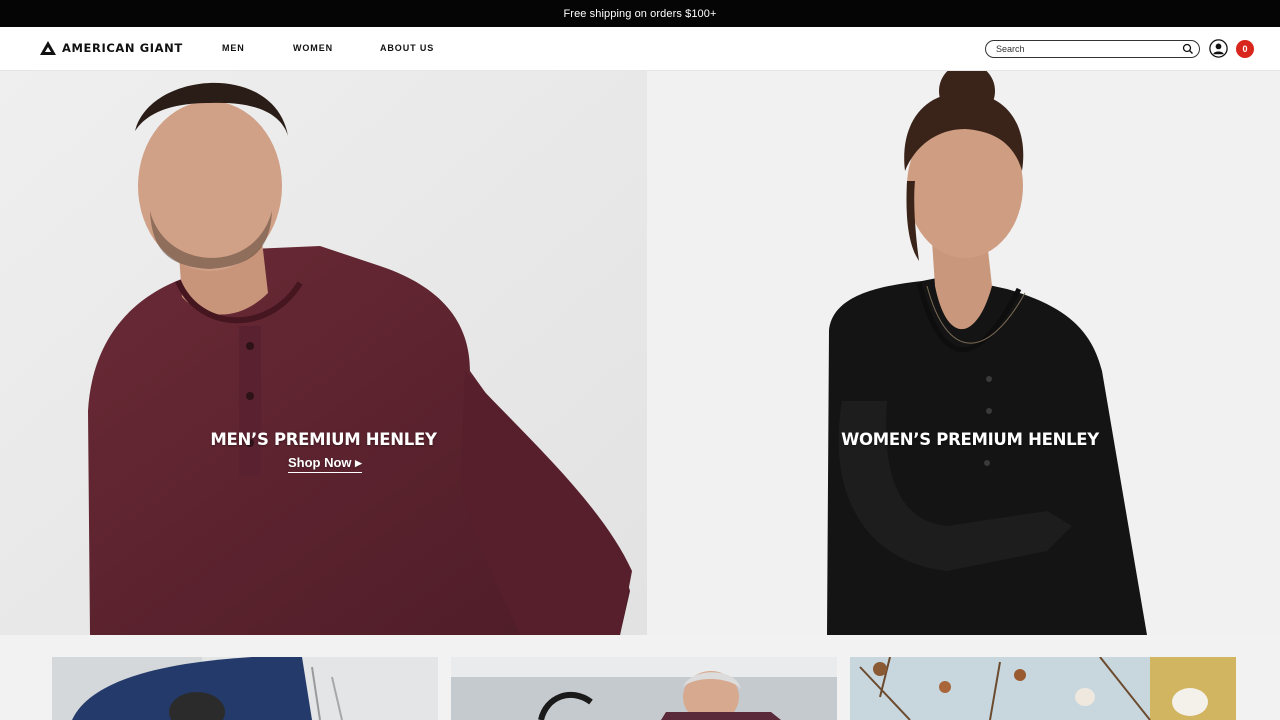 The image size is (1280, 720). I want to click on men-hero-title: MEN’S PREMIUM HENLEY, so click(323, 439).